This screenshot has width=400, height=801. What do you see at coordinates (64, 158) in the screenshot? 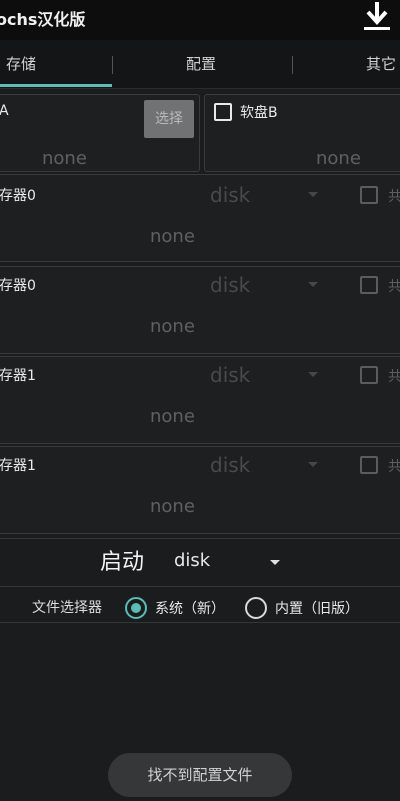
I see `floppy-a-value: none` at bounding box center [64, 158].